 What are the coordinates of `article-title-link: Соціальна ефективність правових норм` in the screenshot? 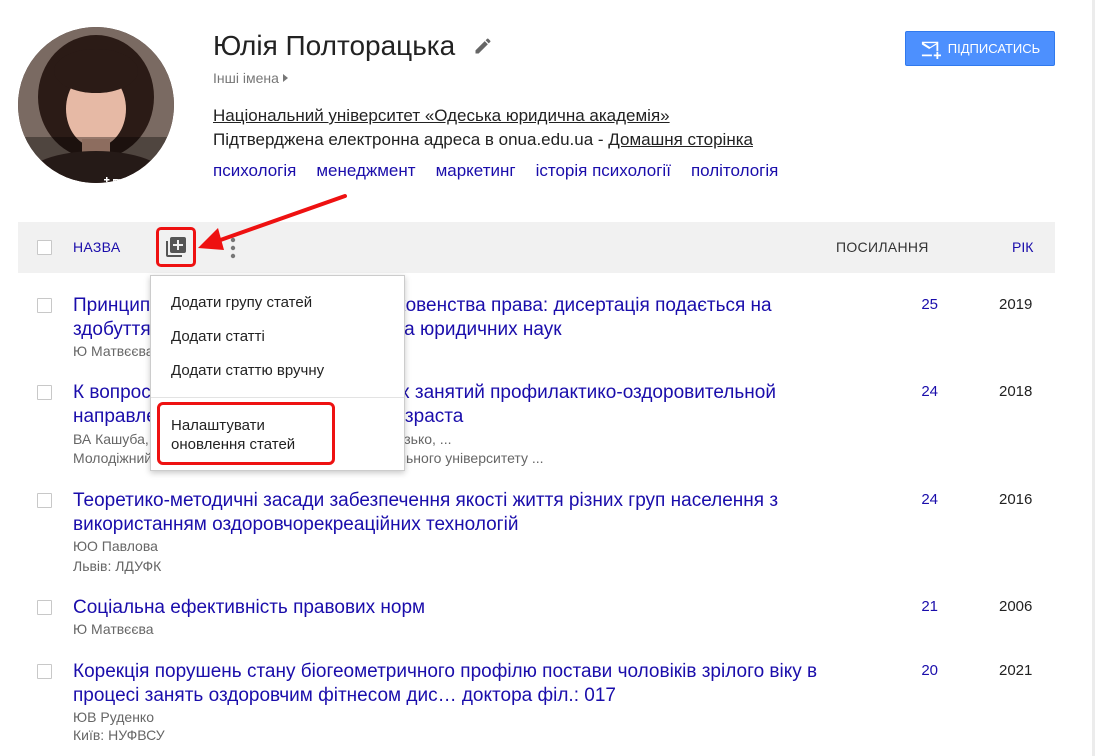 It's located at (453, 608).